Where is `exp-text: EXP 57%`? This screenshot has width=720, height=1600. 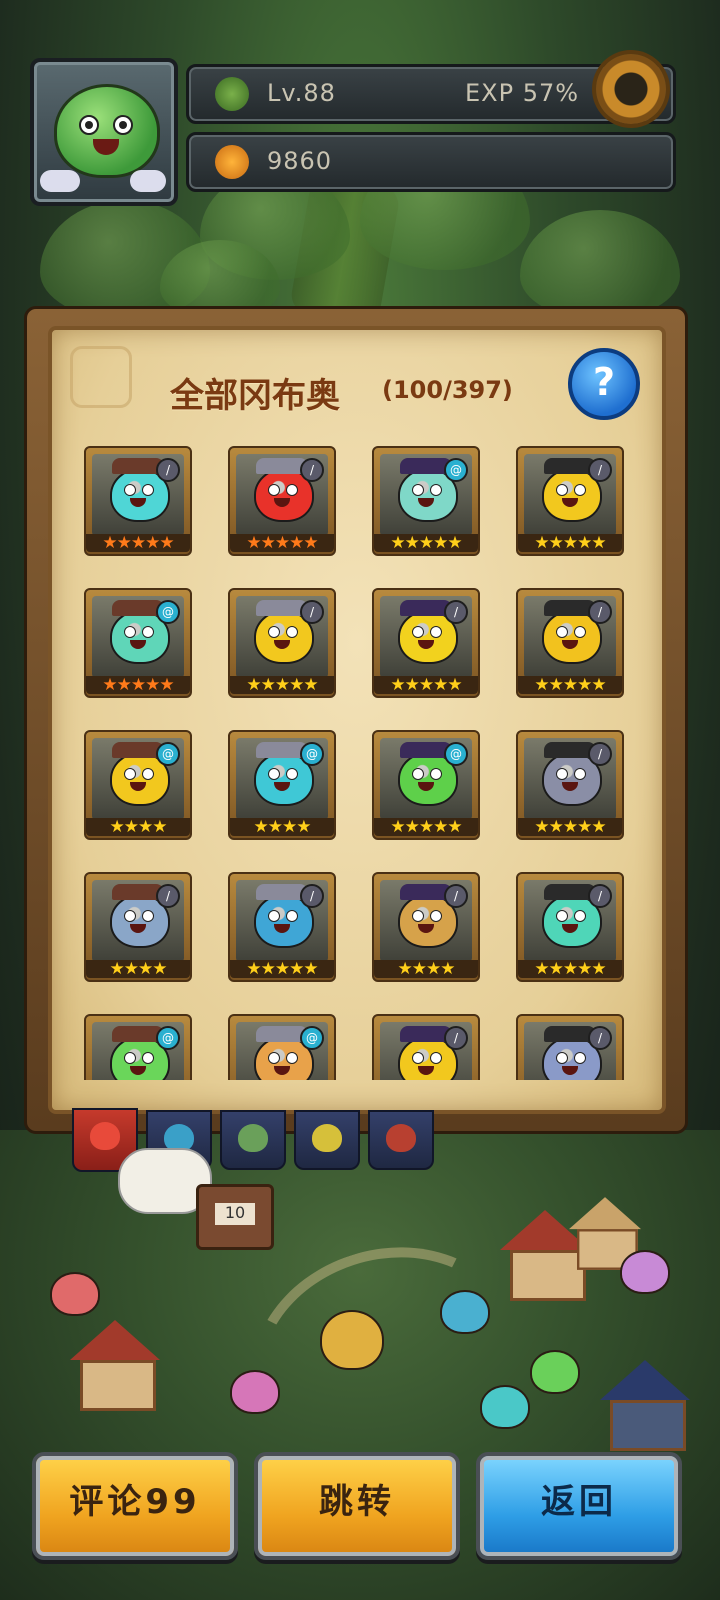 exp-text: EXP 57% is located at coordinates (522, 93).